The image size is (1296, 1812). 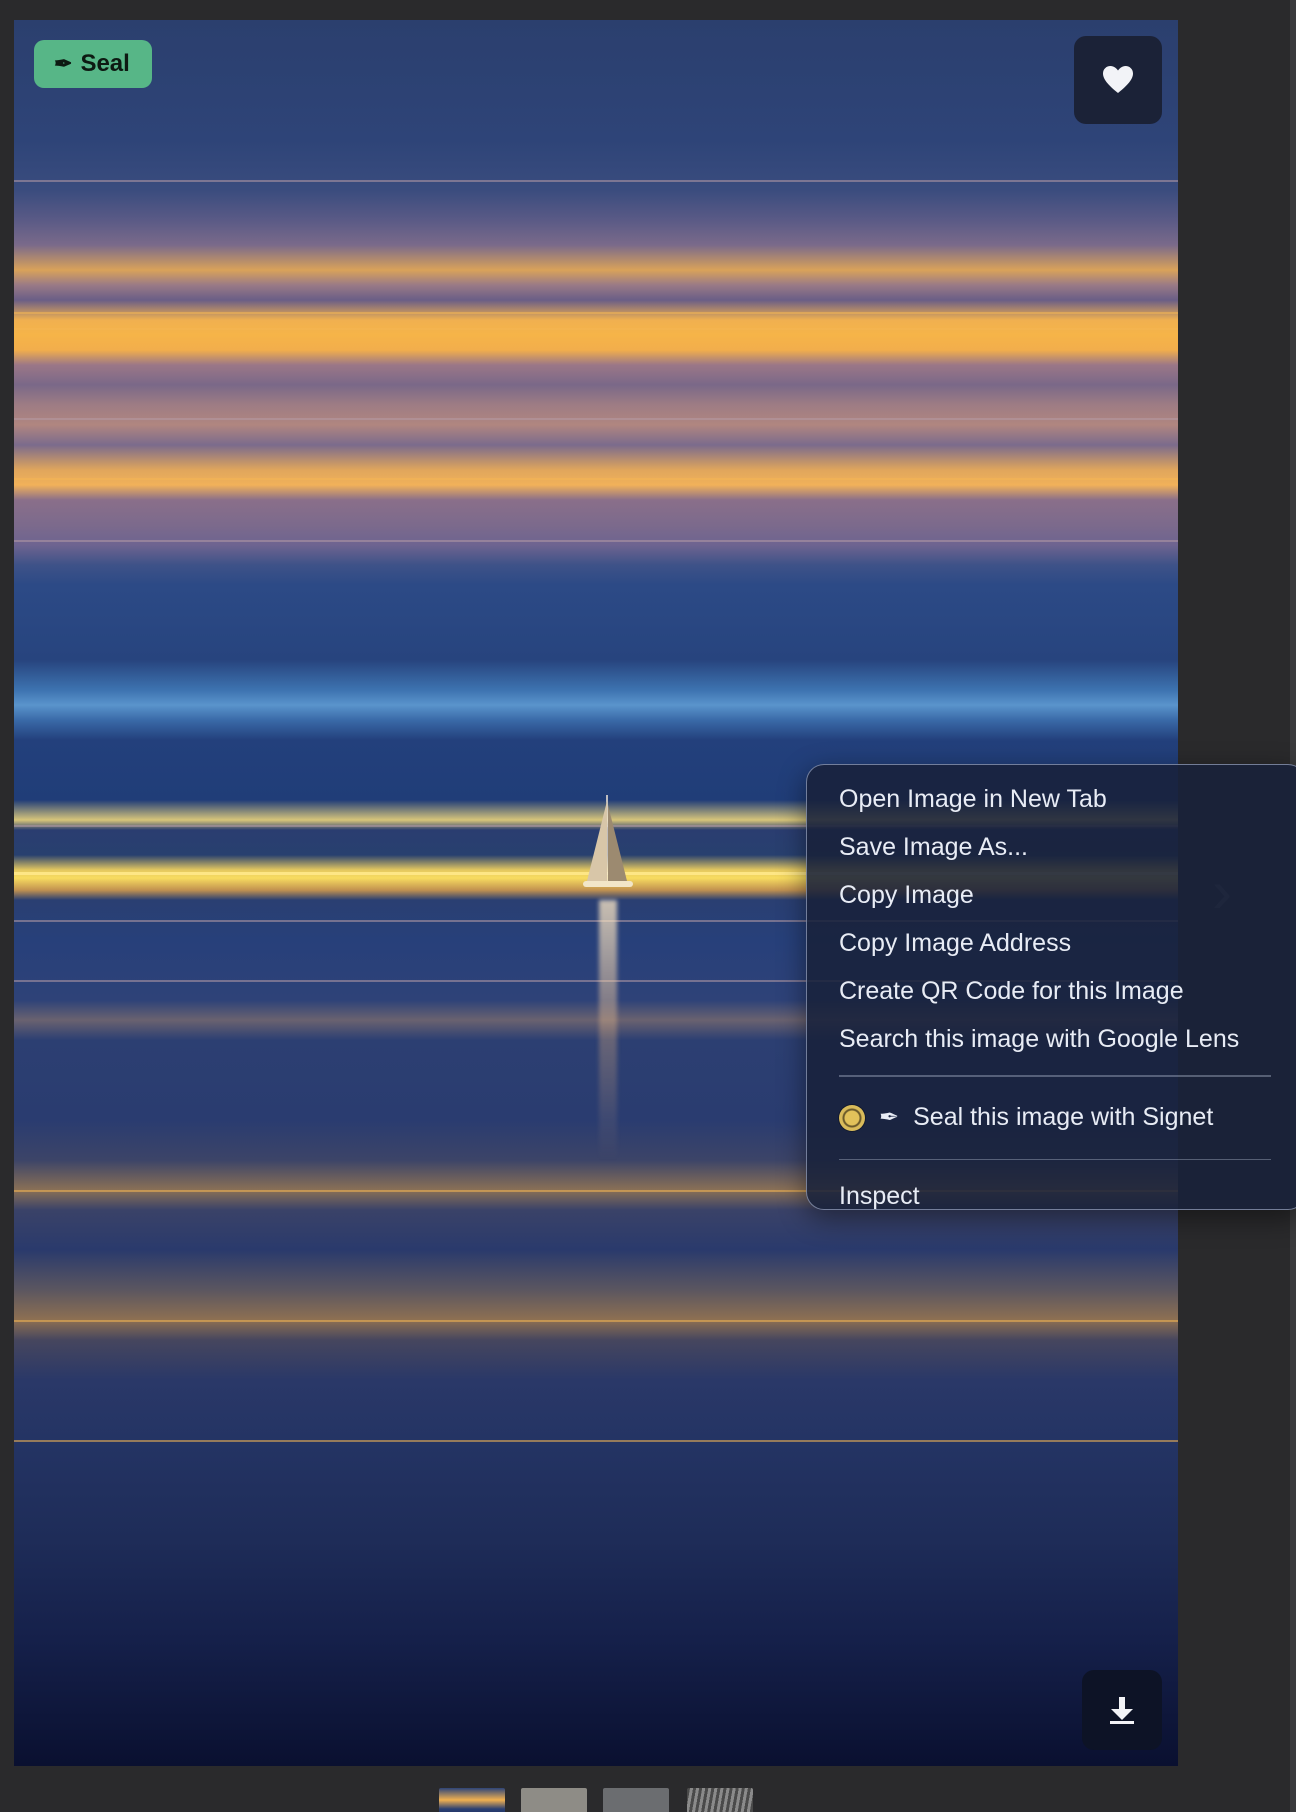 What do you see at coordinates (1051, 895) in the screenshot?
I see `menu-item-copy-image: Copy Image` at bounding box center [1051, 895].